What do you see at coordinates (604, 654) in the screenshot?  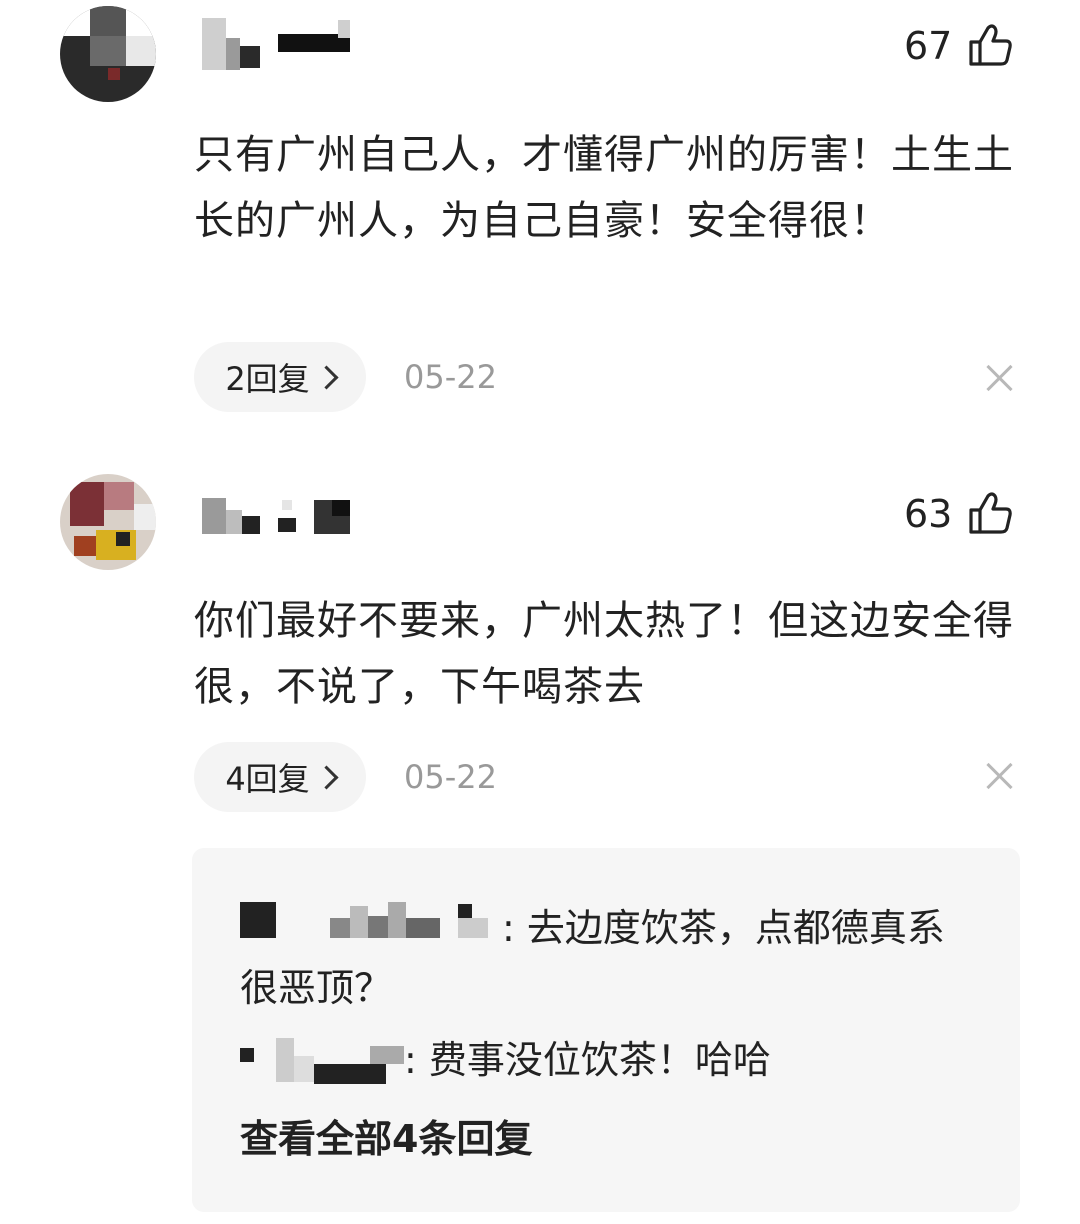 I see `comment-text: 你们最好不要来，广州太热了！但这边安全得很，不说了，下午喝茶去` at bounding box center [604, 654].